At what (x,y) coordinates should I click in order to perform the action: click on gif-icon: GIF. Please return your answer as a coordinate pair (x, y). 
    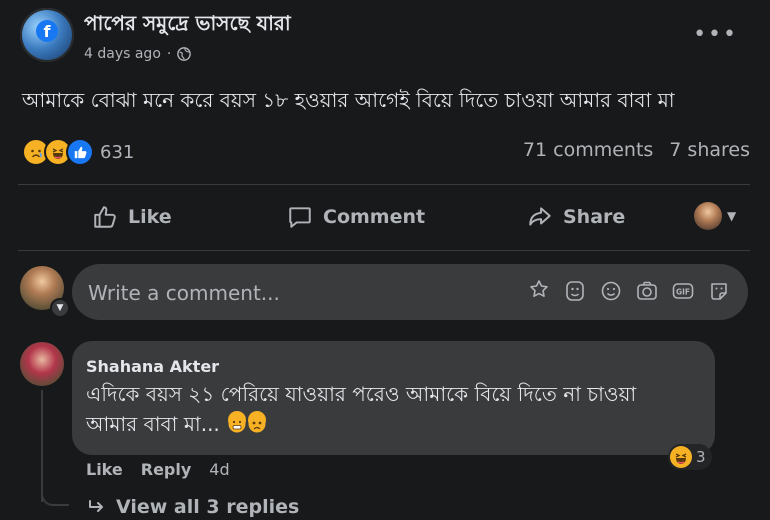
    Looking at the image, I should click on (683, 291).